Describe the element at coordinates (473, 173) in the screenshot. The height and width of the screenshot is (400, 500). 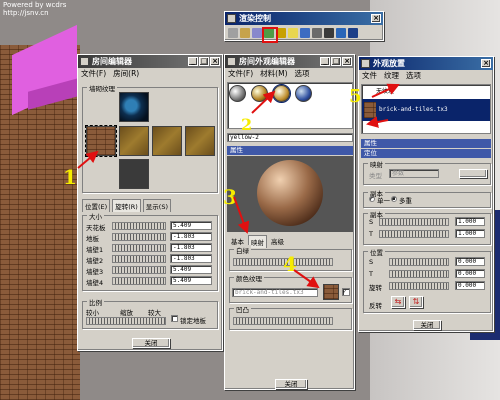
I see `mapping-type-apply` at that location.